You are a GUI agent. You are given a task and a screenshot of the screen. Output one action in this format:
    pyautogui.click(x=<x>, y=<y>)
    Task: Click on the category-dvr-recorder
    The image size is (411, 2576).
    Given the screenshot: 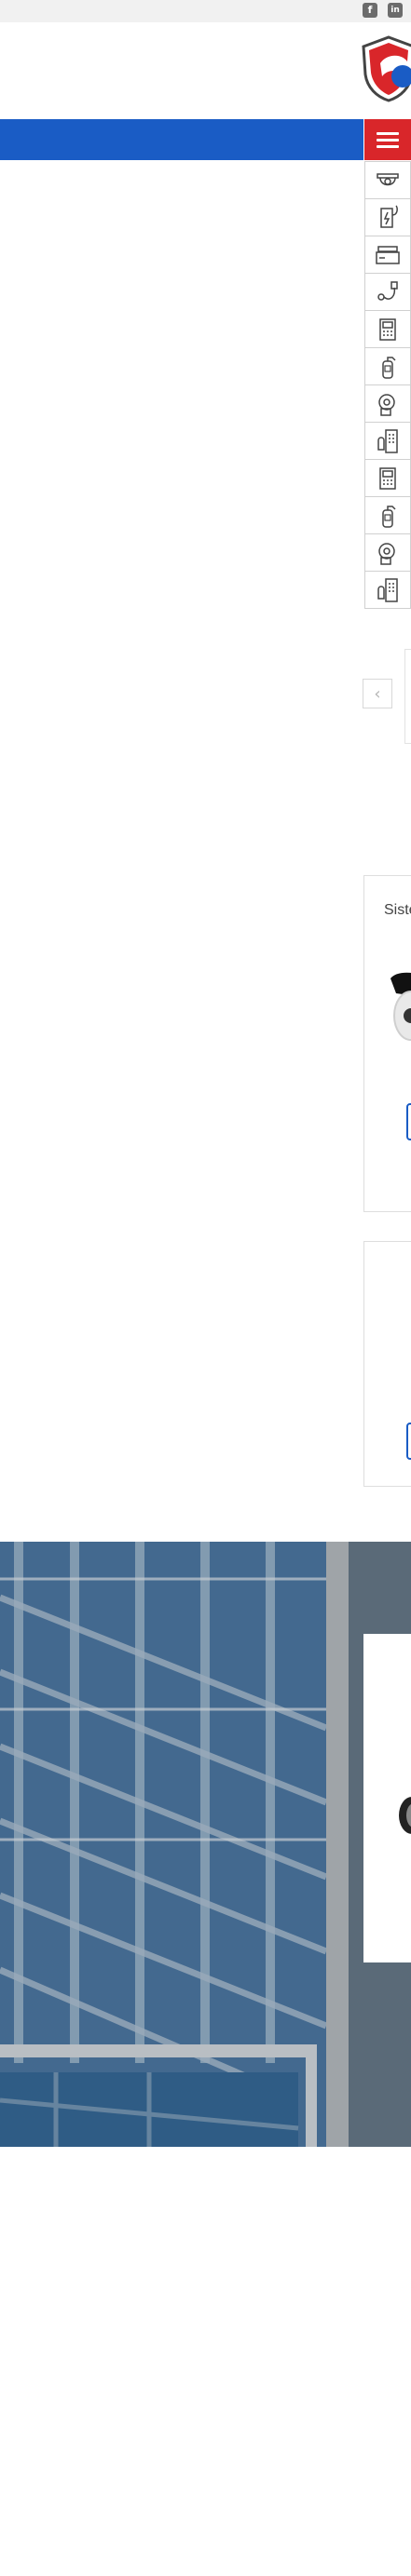 What is the action you would take?
    pyautogui.click(x=387, y=255)
    